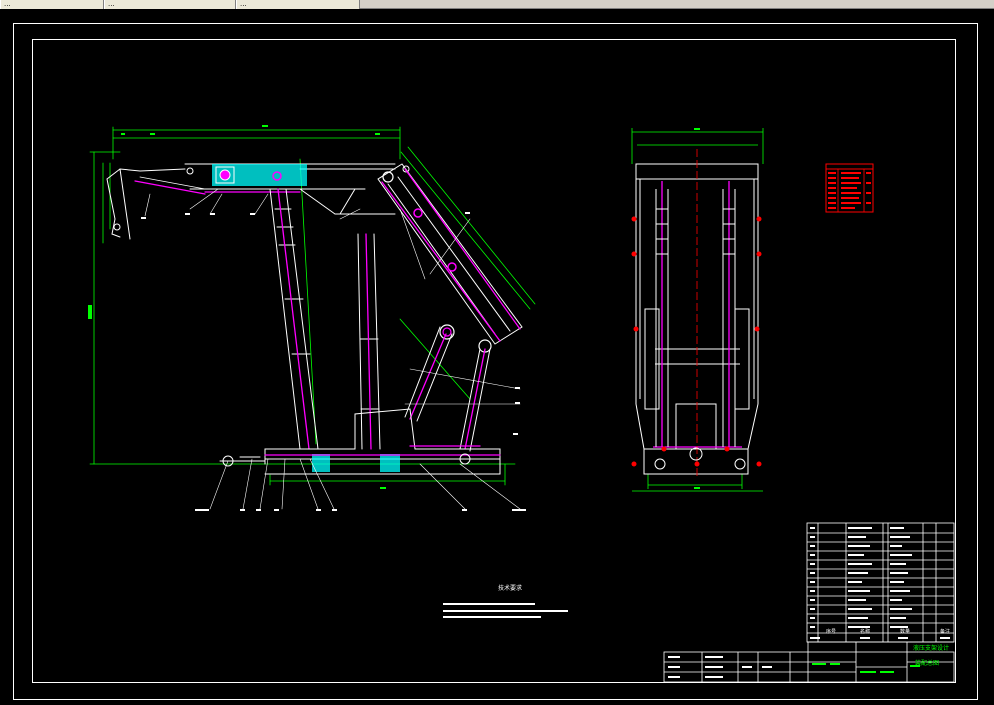  What do you see at coordinates (90, 312) in the screenshot?
I see `height-dimension-label-mark` at bounding box center [90, 312].